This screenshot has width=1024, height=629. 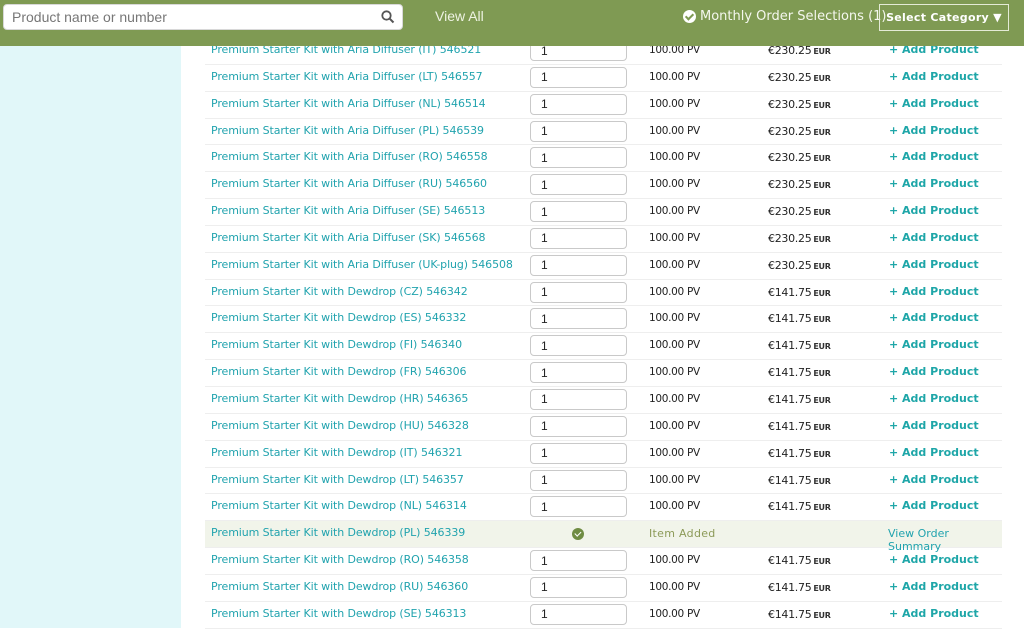 What do you see at coordinates (189, 17) in the screenshot?
I see `search-input` at bounding box center [189, 17].